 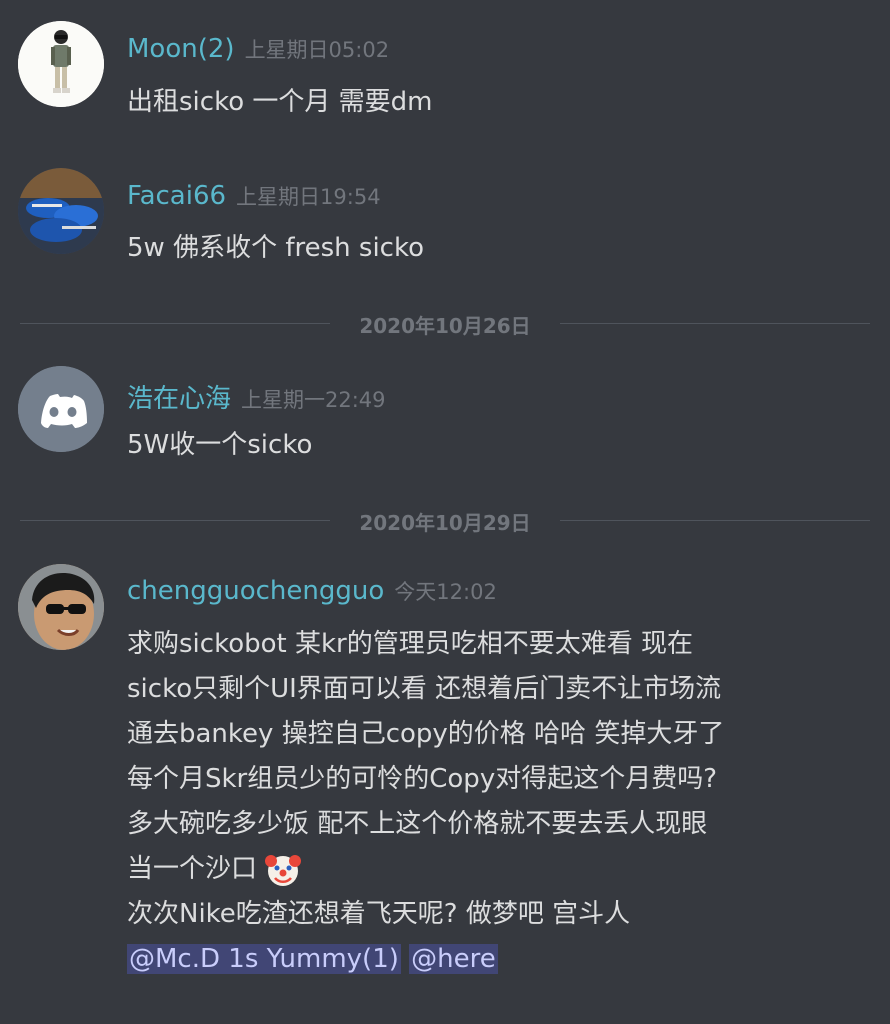 I want to click on username: chengguochengguo, so click(x=255, y=591).